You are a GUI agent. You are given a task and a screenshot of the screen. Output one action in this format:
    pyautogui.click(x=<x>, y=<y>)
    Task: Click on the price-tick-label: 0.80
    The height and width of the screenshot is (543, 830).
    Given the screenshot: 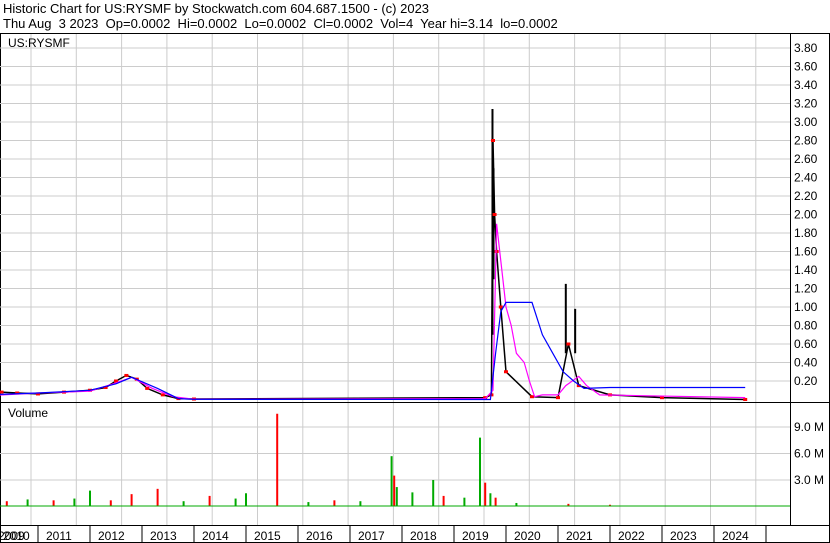 What is the action you would take?
    pyautogui.click(x=806, y=326)
    